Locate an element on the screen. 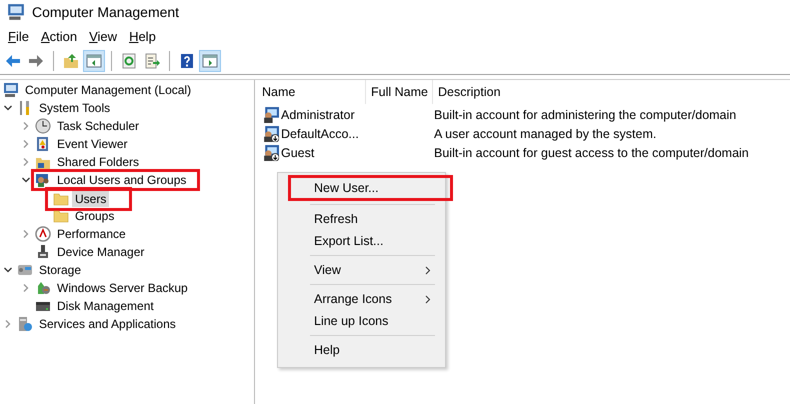  user-description: A user account managed by the system. is located at coordinates (544, 133).